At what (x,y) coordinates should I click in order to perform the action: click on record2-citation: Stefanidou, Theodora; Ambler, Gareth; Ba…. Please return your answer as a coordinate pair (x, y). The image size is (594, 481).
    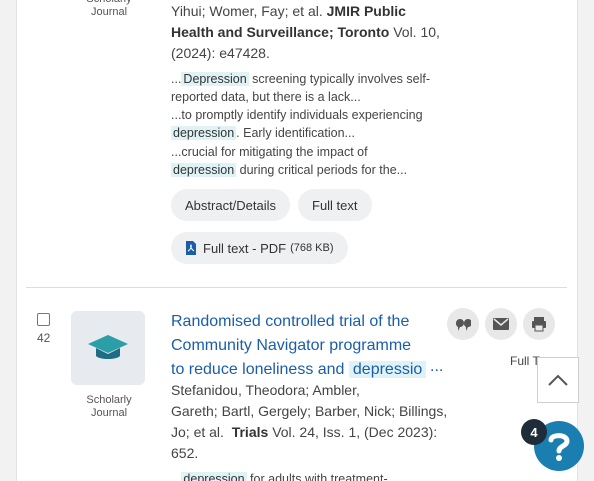
    Looking at the image, I should click on (309, 421).